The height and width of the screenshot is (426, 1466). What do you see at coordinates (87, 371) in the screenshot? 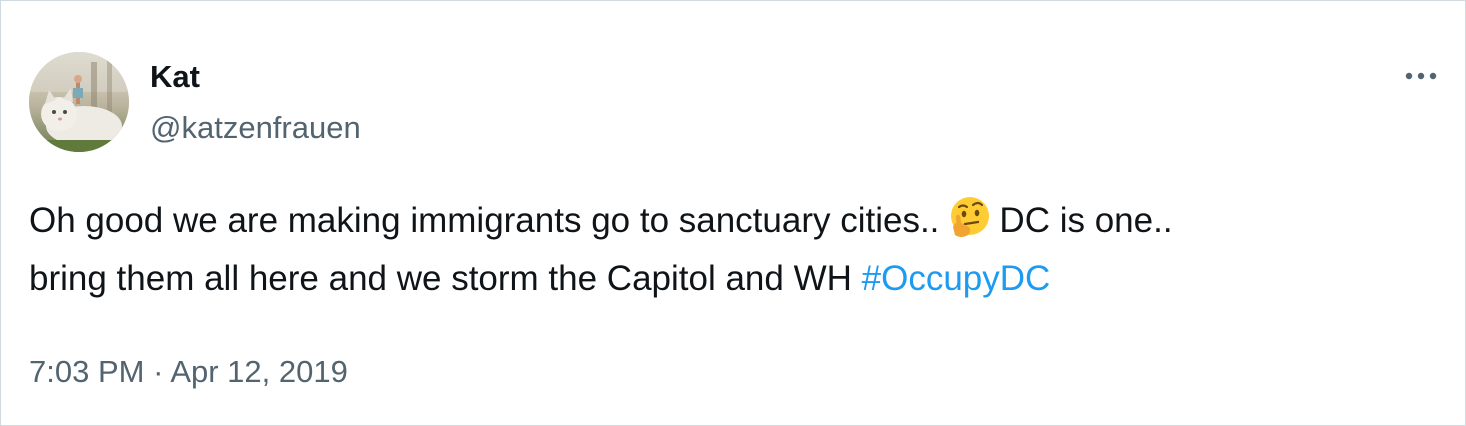
I see `timestamp-time: 7:03 PM` at bounding box center [87, 371].